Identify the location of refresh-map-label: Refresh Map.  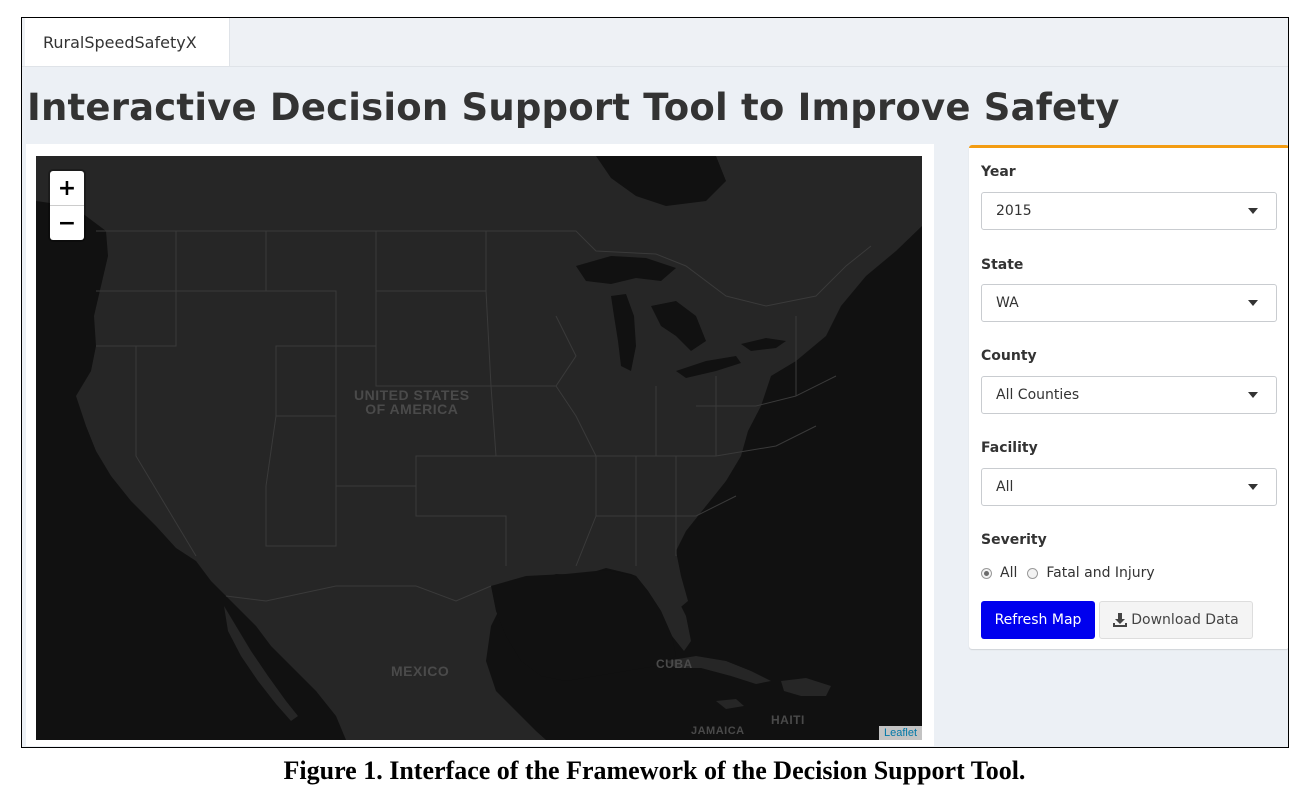
(1038, 620).